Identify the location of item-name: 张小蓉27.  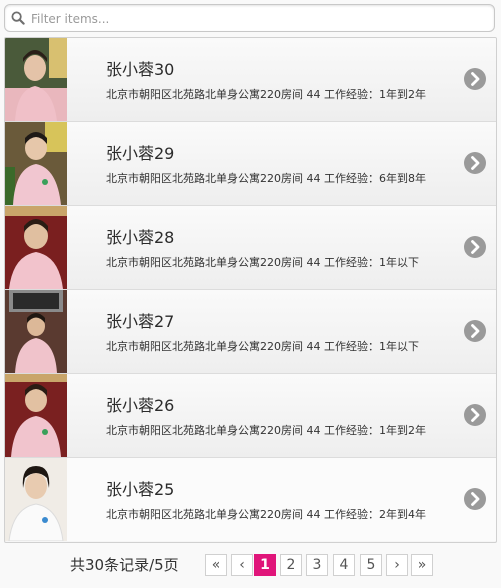
(140, 321).